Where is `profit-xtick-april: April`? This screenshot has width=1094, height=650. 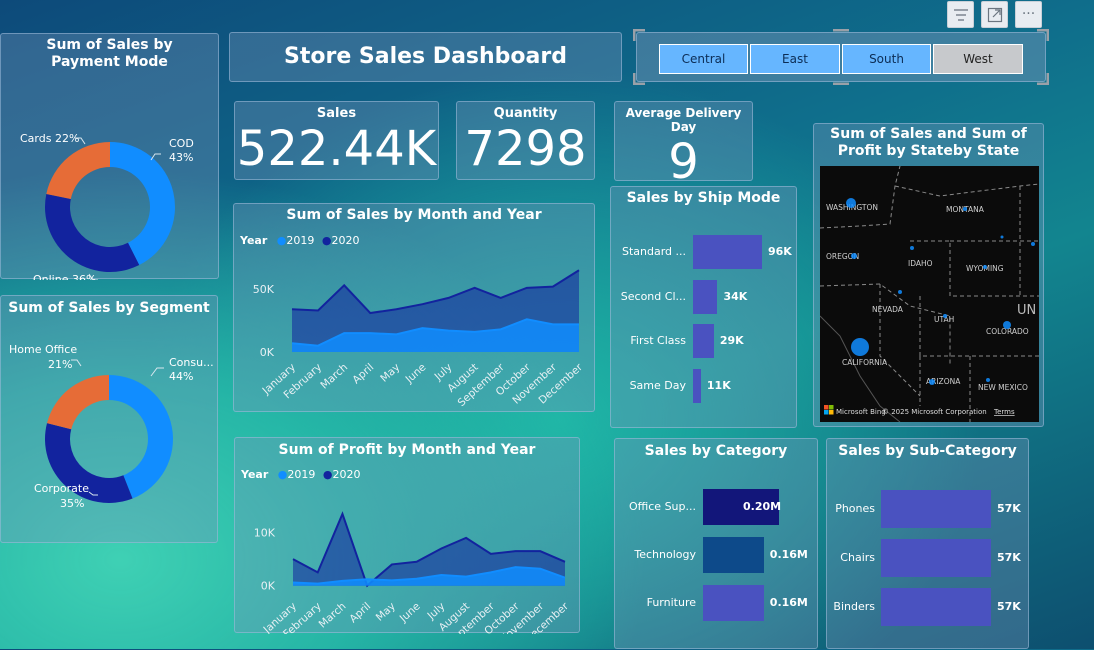 profit-xtick-april: April is located at coordinates (360, 612).